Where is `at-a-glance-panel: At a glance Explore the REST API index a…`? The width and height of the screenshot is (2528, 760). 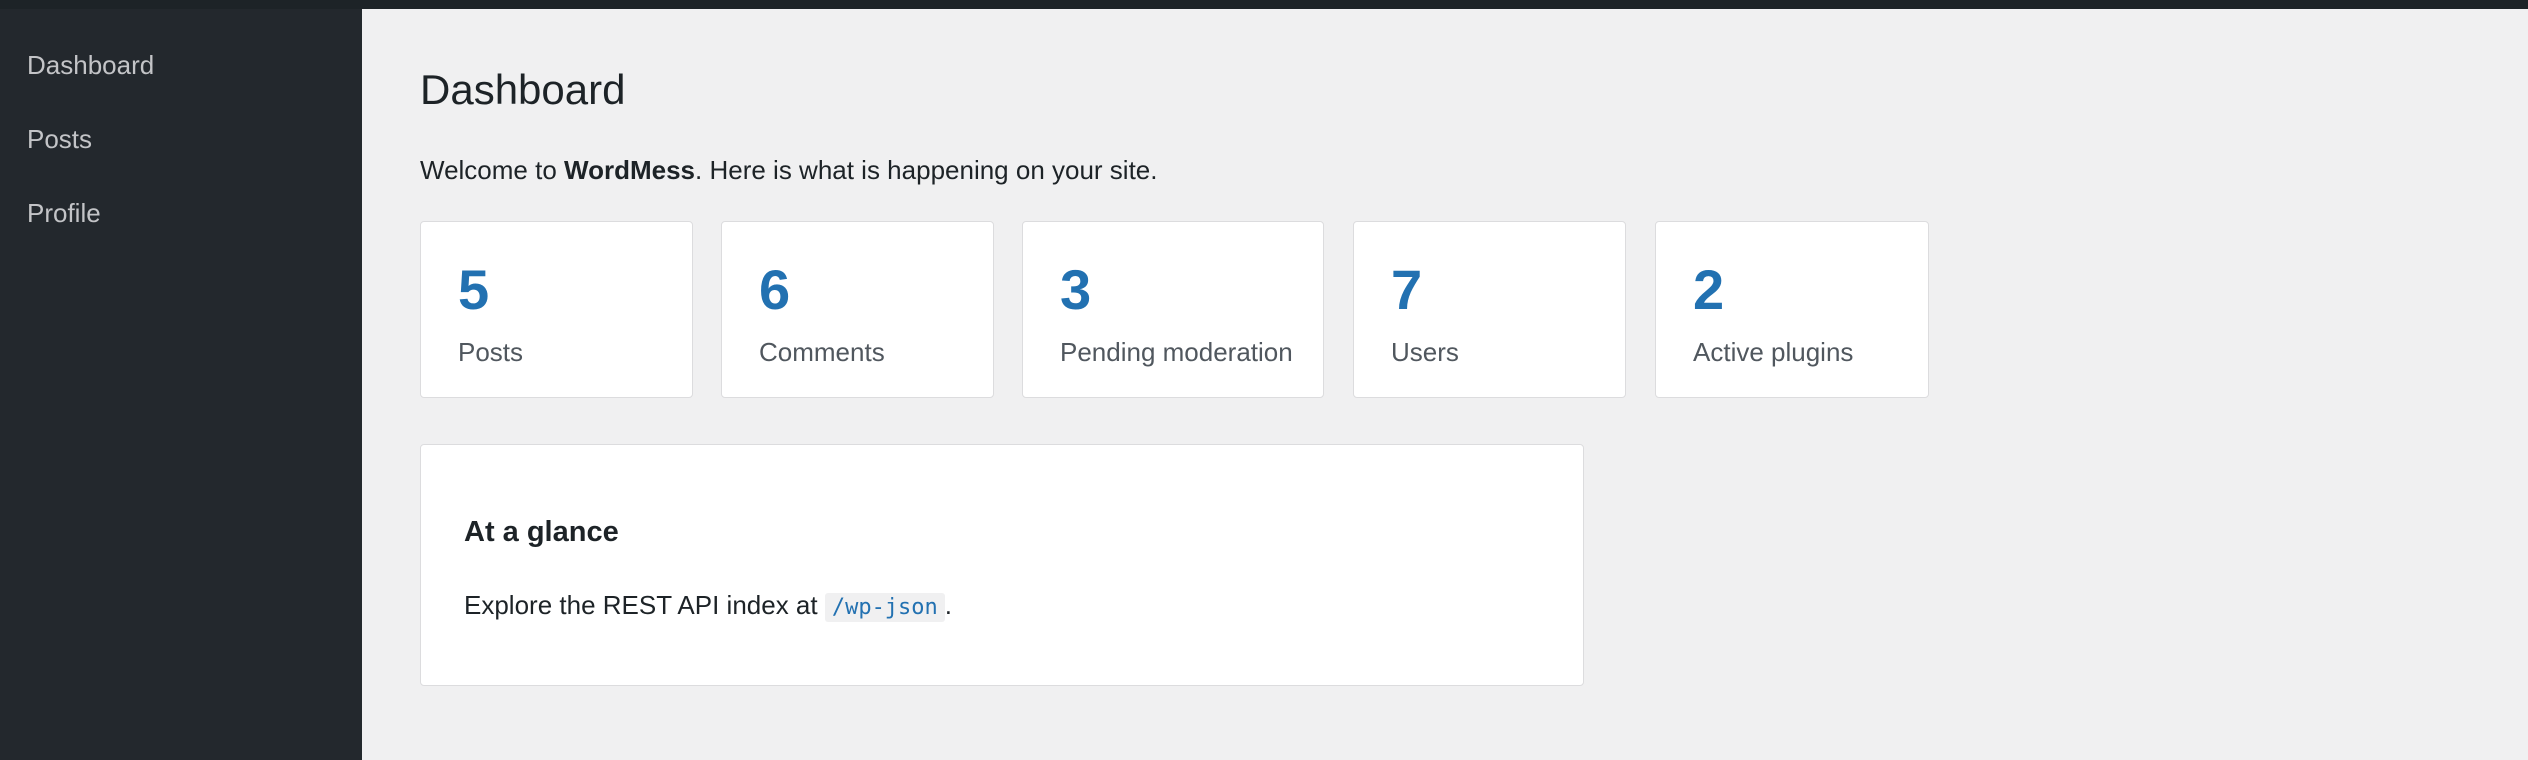 at-a-glance-panel: At a glance Explore the REST API index a… is located at coordinates (1002, 565).